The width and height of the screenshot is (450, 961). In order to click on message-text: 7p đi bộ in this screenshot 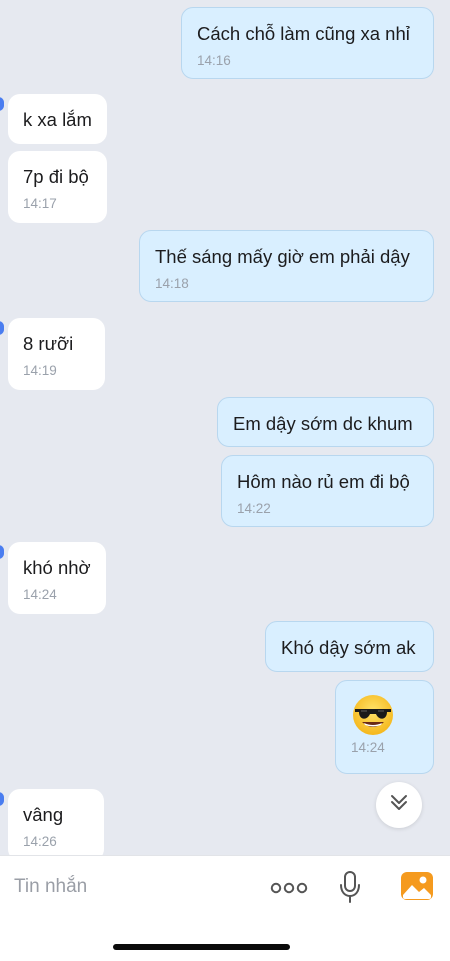, I will do `click(56, 176)`.